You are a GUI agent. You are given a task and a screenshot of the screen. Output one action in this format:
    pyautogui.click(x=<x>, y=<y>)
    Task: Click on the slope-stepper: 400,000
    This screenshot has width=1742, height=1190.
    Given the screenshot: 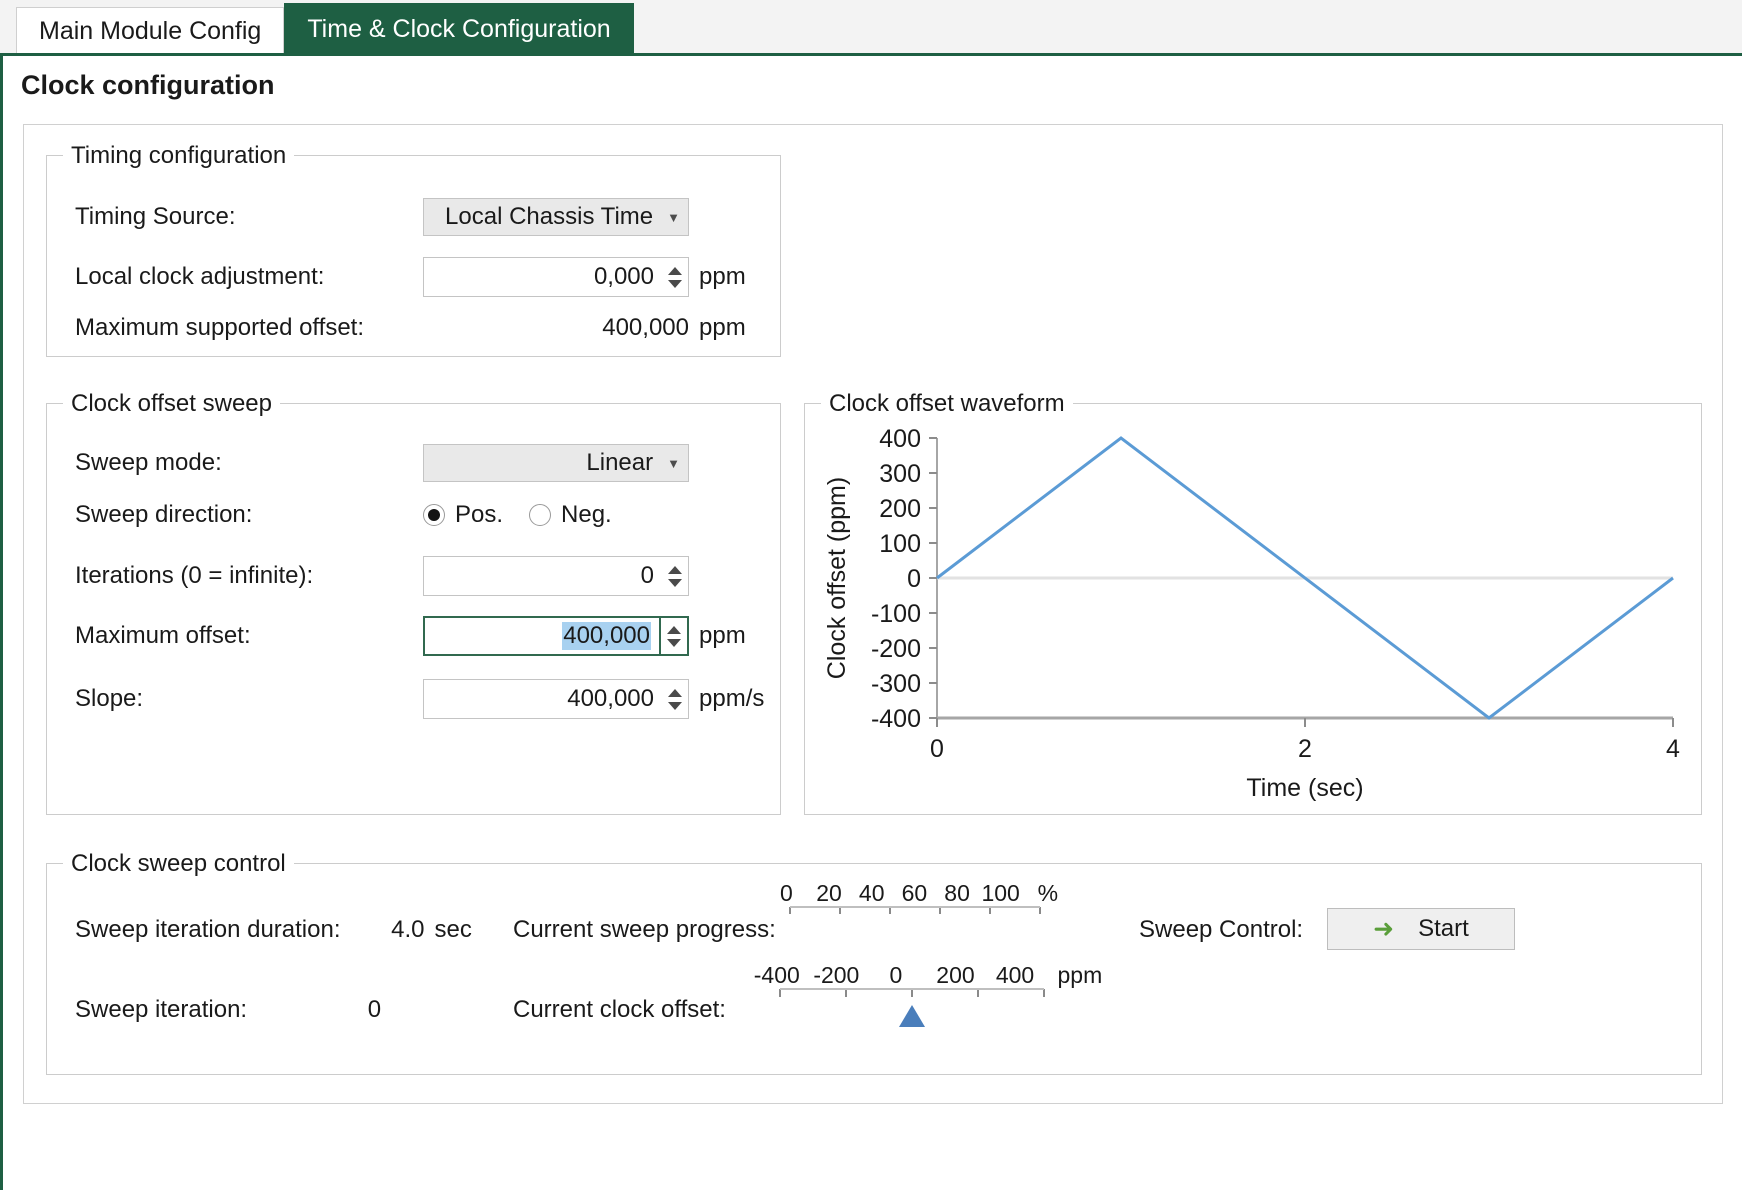 What is the action you would take?
    pyautogui.click(x=556, y=699)
    